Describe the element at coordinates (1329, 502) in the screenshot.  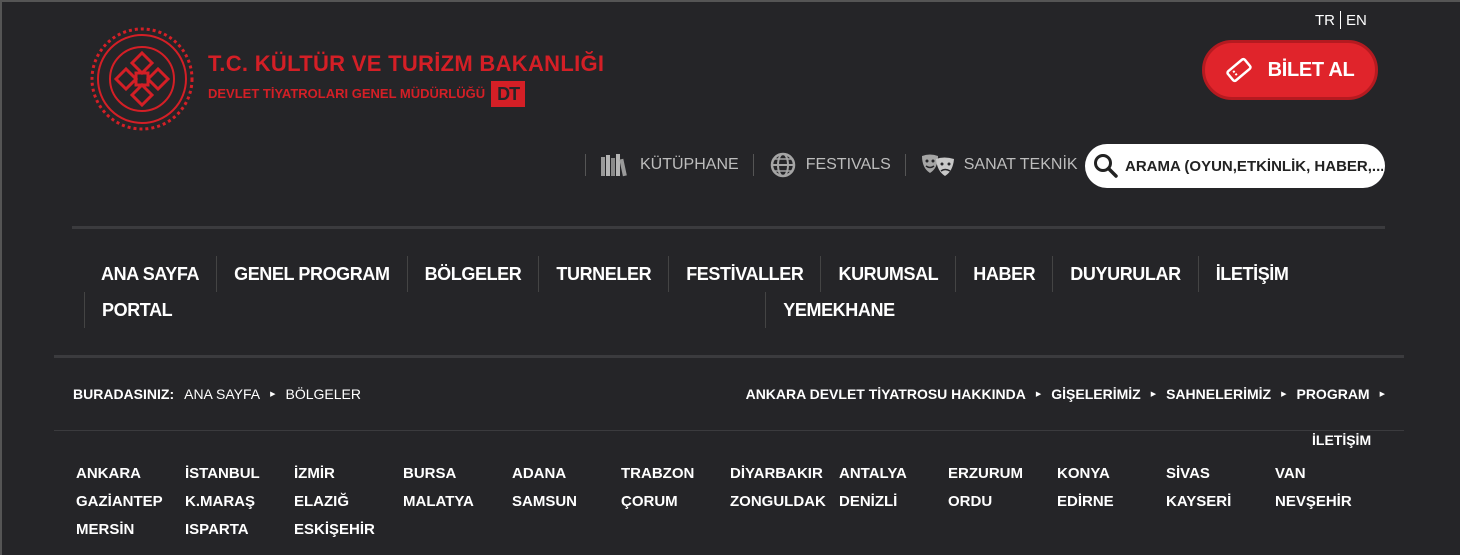
I see `city-link: NEVŞEHİR` at that location.